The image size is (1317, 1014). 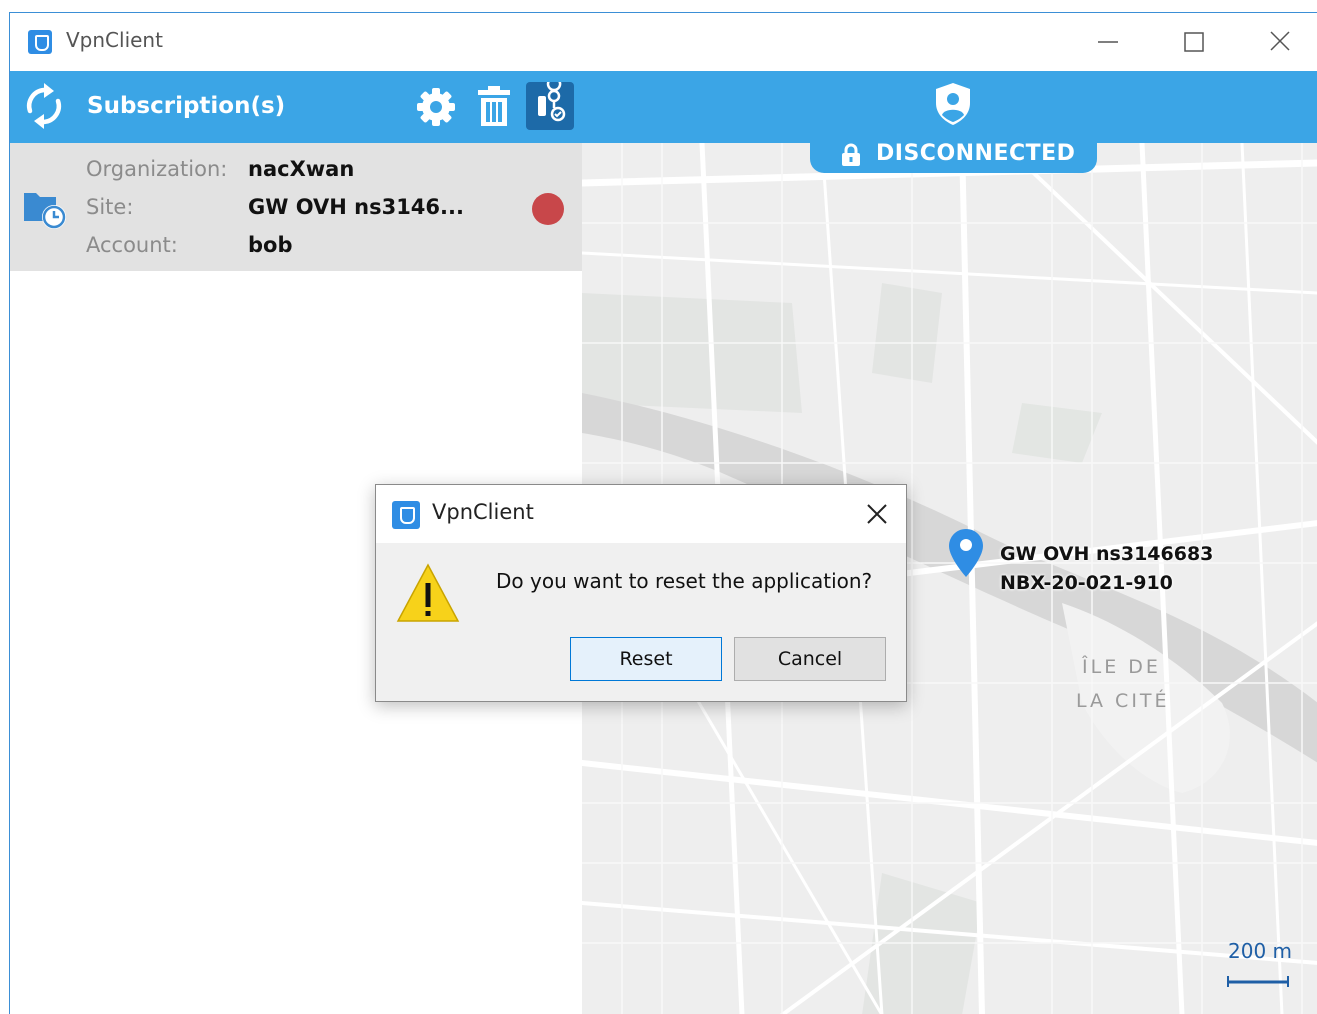 I want to click on route-icon, so click(x=552, y=99).